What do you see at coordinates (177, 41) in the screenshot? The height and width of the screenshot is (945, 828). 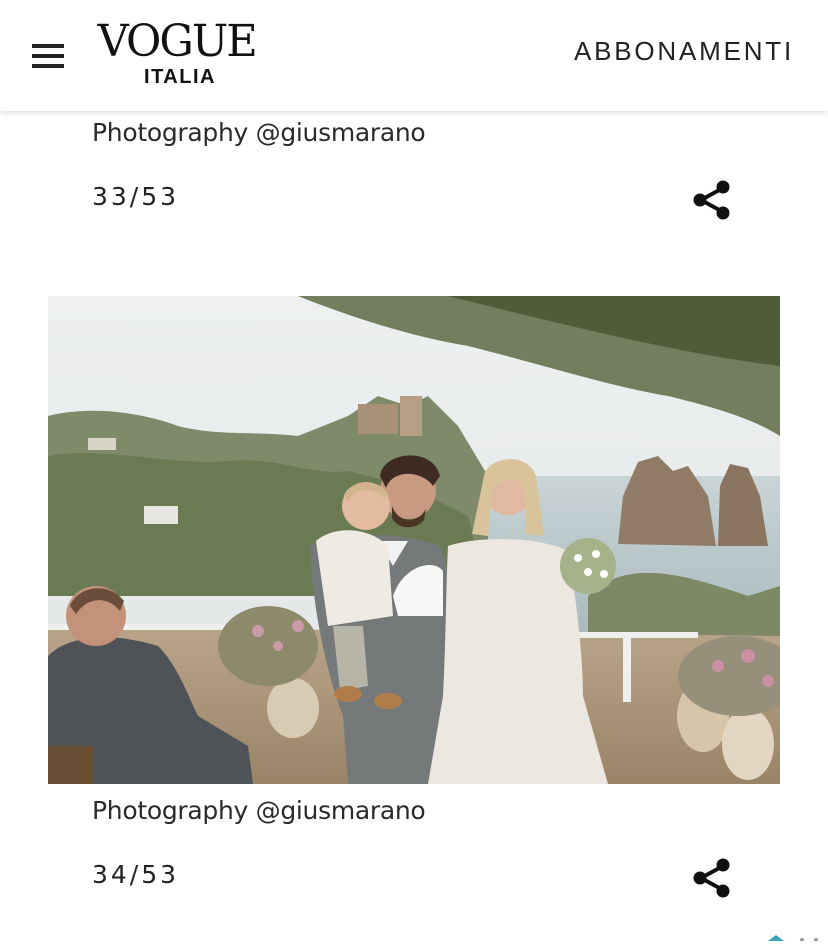 I see `logo-wordmark: VOGUE` at bounding box center [177, 41].